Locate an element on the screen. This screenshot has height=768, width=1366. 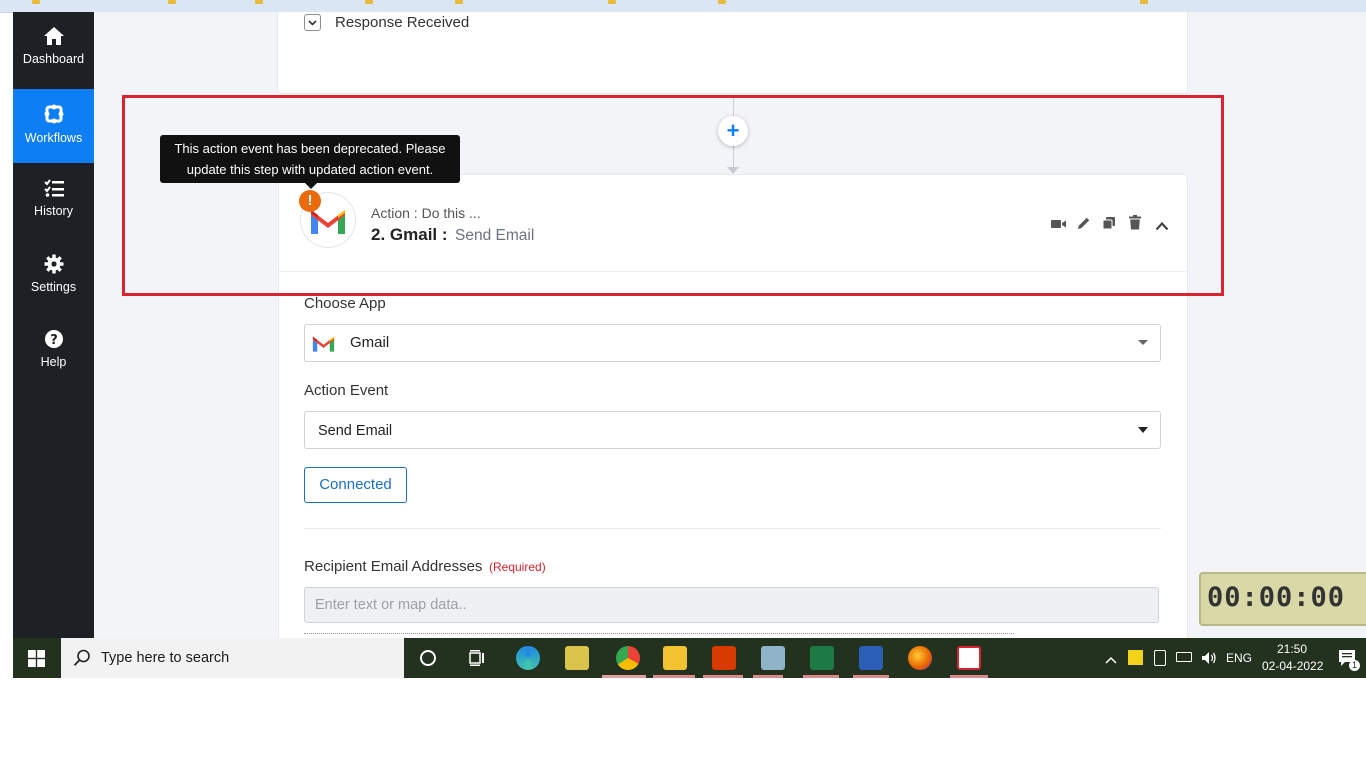
pdf-reader-icon is located at coordinates (969, 658).